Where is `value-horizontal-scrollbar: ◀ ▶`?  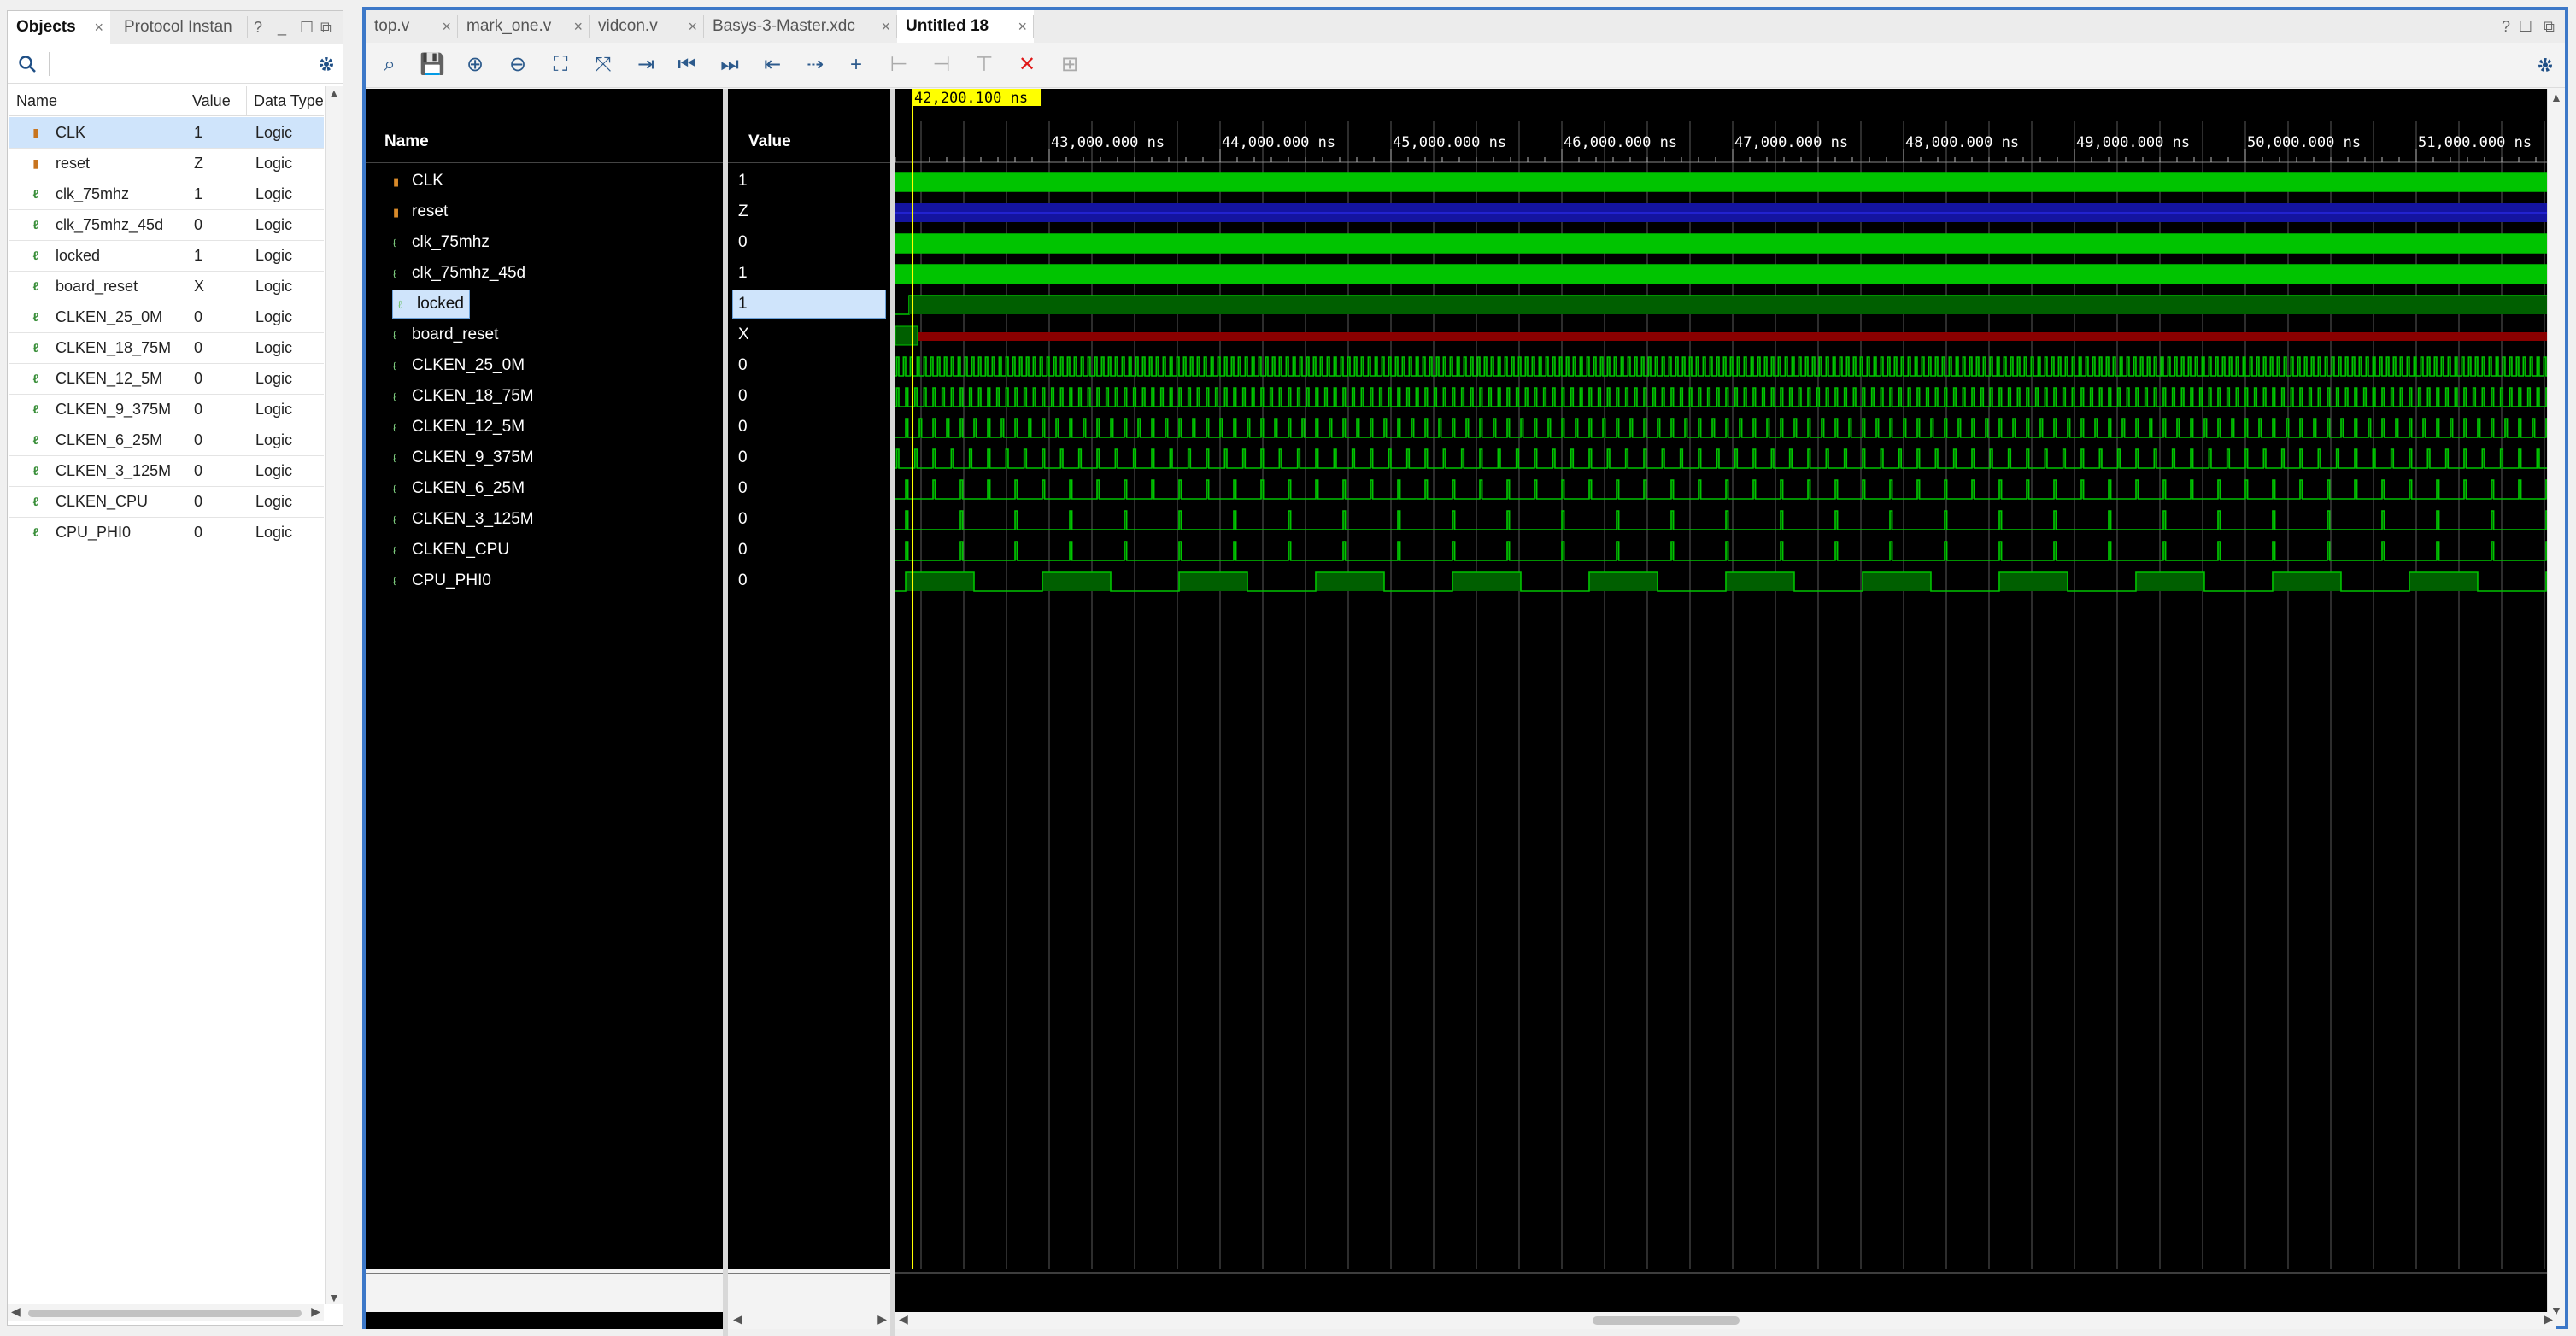
value-horizontal-scrollbar: ◀ ▶ is located at coordinates (809, 1320).